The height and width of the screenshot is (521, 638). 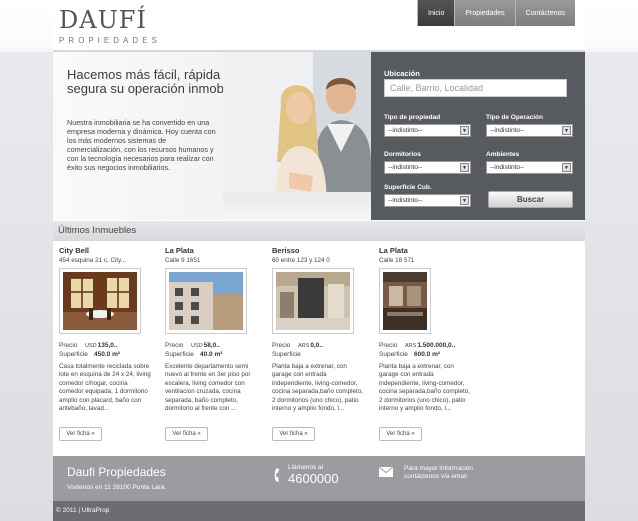 I want to click on location-label: Ubicación, so click(x=402, y=73).